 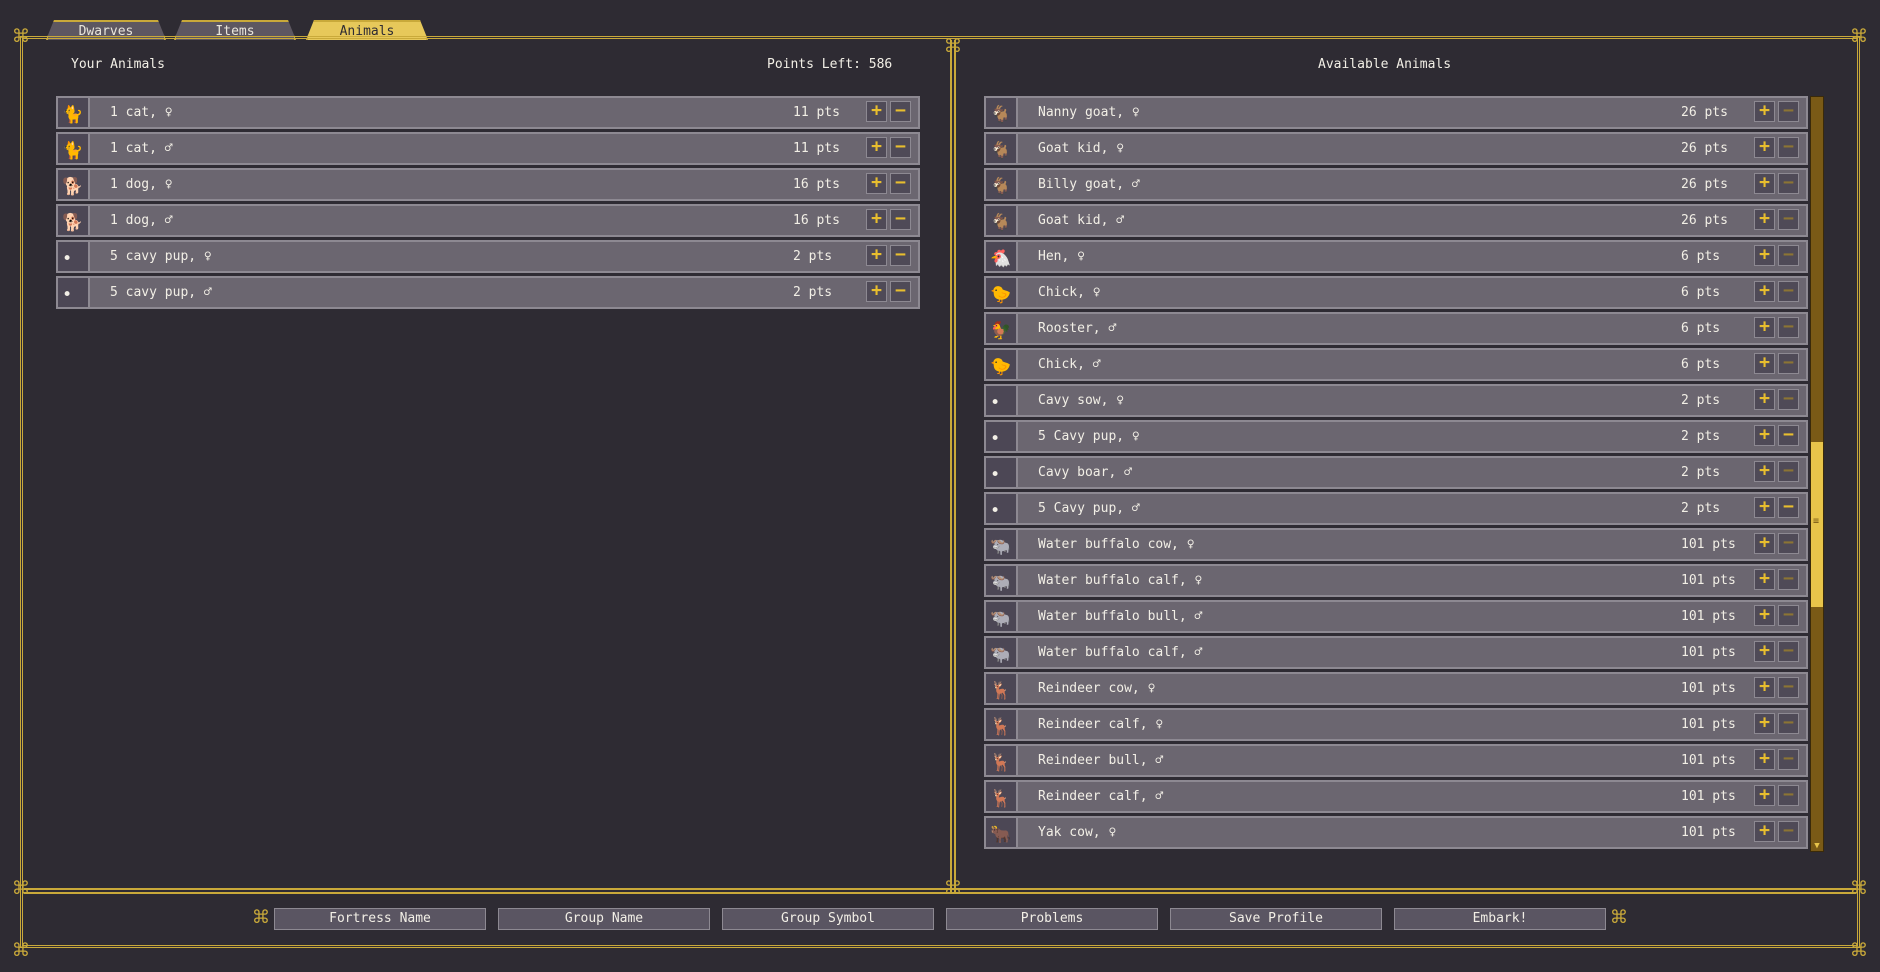 What do you see at coordinates (1396, 544) in the screenshot?
I see `list-item: 🐃 Water buffalo cow, ♀ 101 pts + −` at bounding box center [1396, 544].